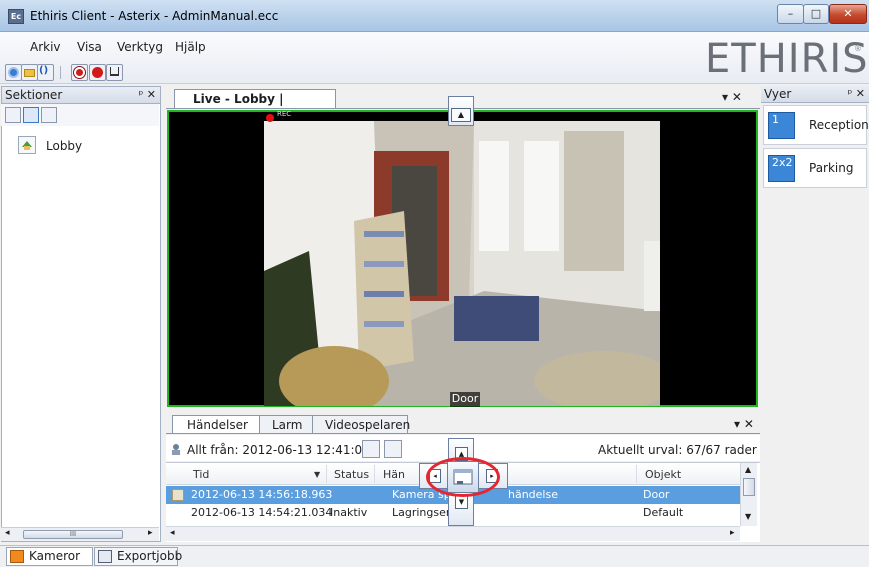  I want to click on app-icon: Ec, so click(16, 16).